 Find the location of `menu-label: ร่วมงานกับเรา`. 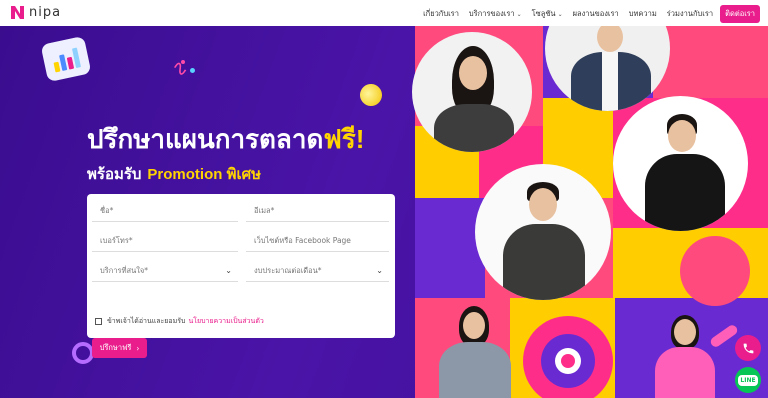

menu-label: ร่วมงานกับเรา is located at coordinates (690, 13).